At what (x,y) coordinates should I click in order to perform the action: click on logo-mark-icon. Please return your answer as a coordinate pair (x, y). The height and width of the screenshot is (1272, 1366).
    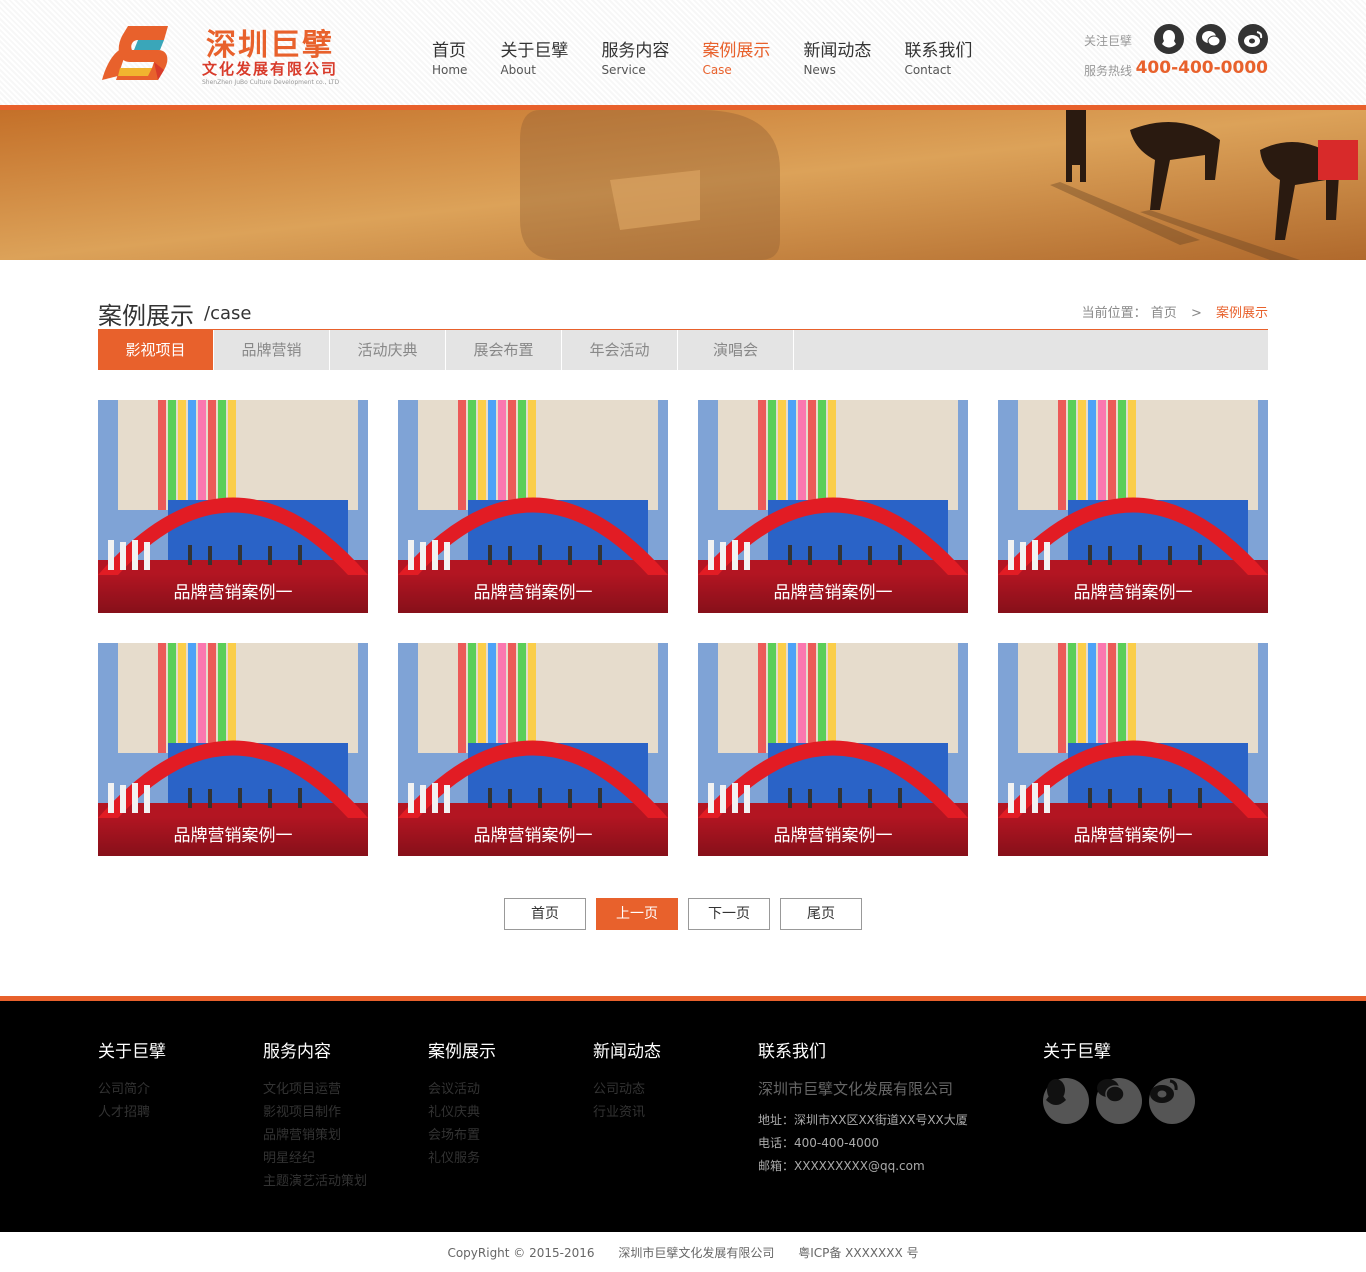
    Looking at the image, I should click on (135, 53).